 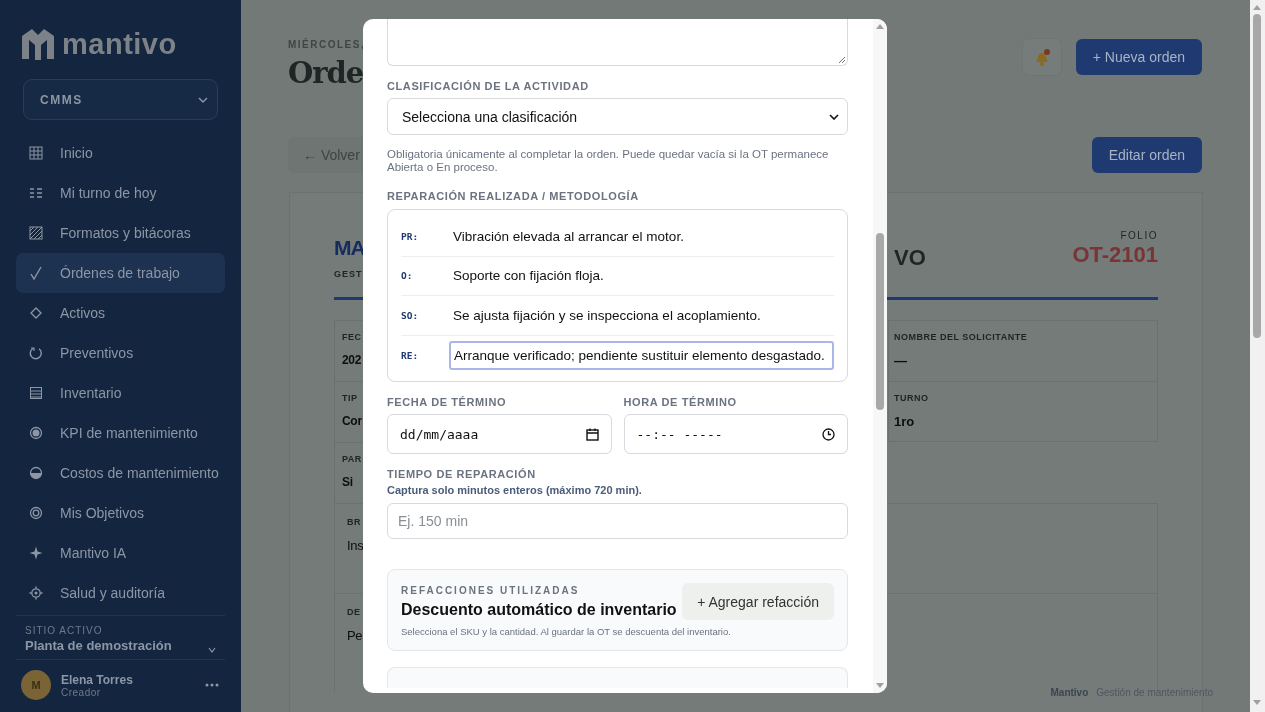 What do you see at coordinates (355, 635) in the screenshot?
I see `field-value: Pe` at bounding box center [355, 635].